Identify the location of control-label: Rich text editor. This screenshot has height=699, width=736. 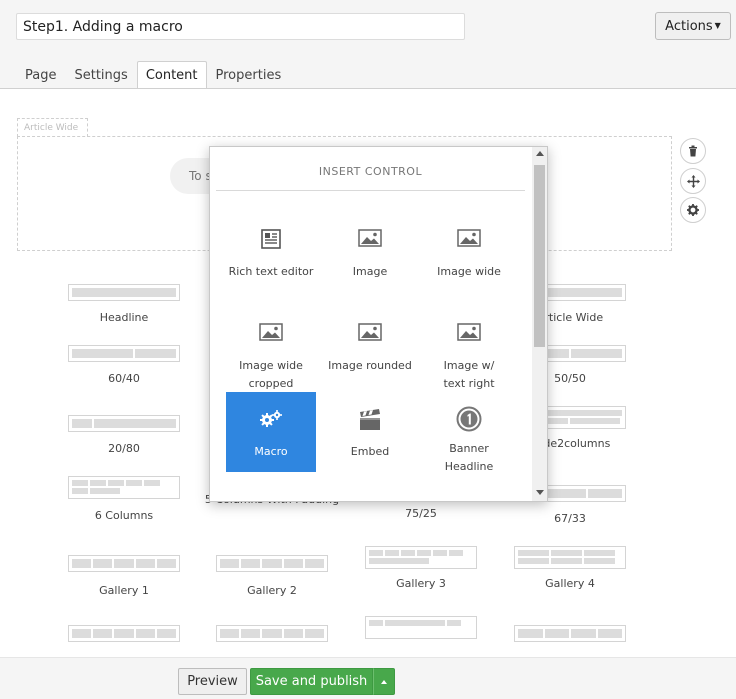
(271, 271).